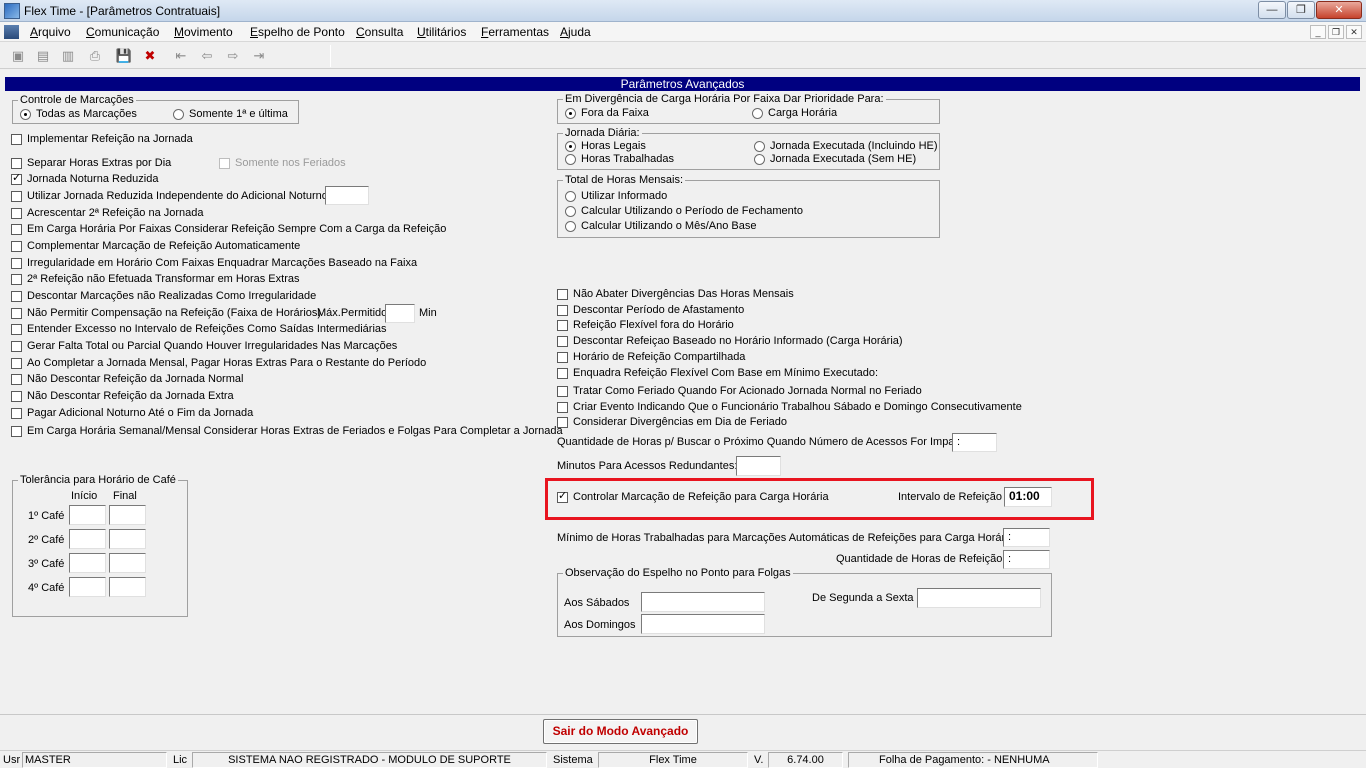 The image size is (1366, 768). Describe the element at coordinates (203, 32) in the screenshot. I see `menu-movimento: Movimento` at that location.